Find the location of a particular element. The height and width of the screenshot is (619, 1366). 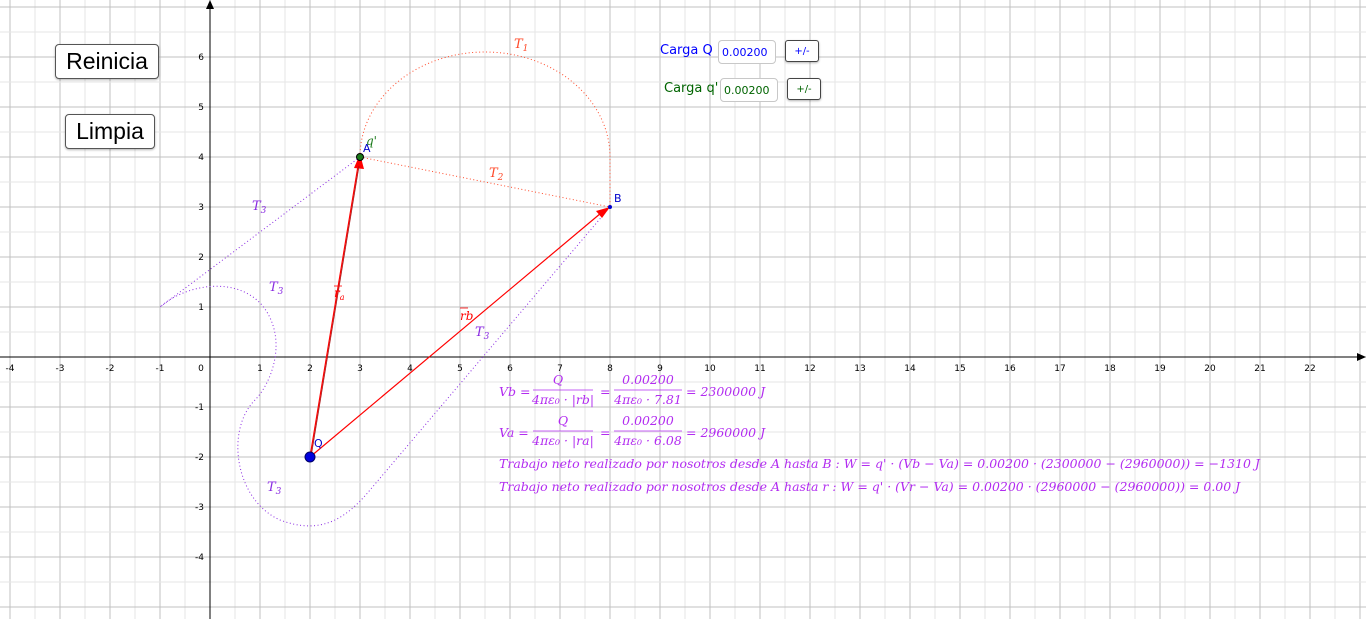

x-tick-label: -4 is located at coordinates (10, 369).